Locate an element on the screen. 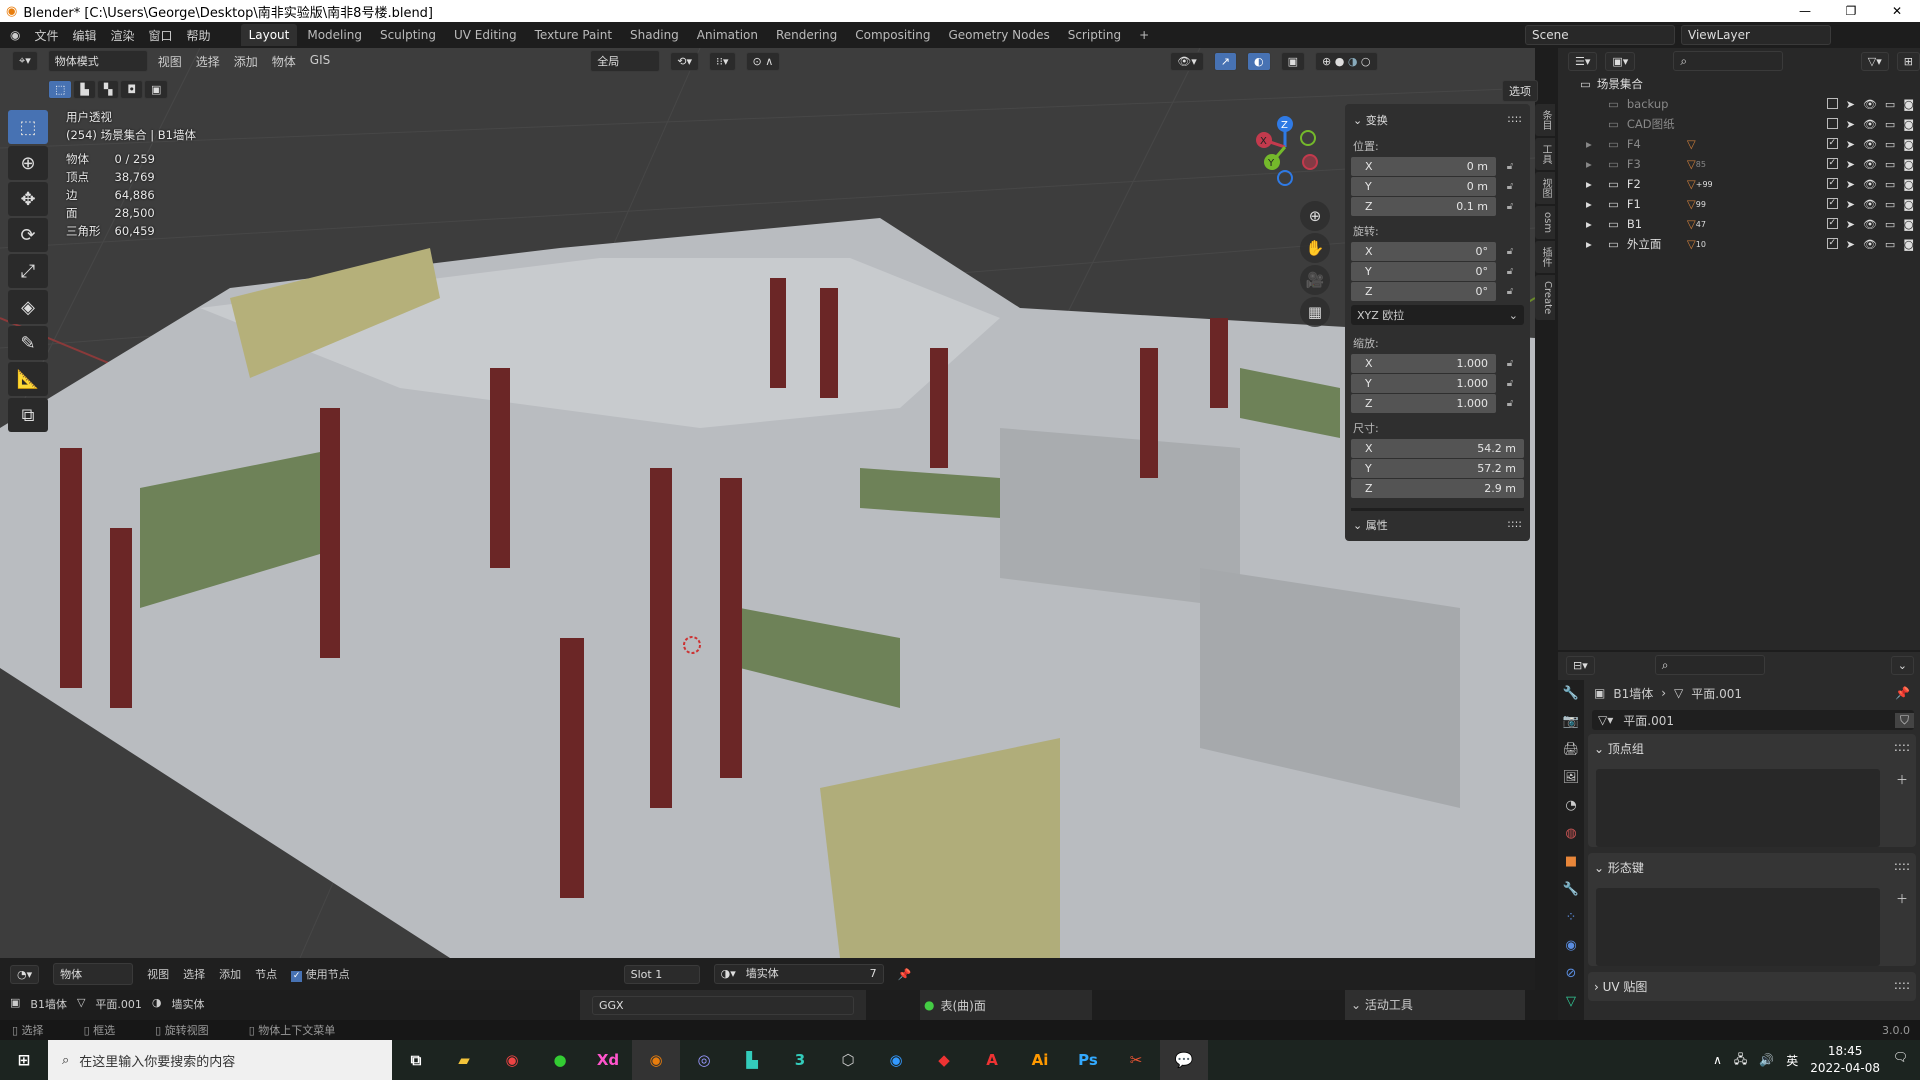 The image size is (1920, 1080). tab-workspace: UV Editing is located at coordinates (485, 35).